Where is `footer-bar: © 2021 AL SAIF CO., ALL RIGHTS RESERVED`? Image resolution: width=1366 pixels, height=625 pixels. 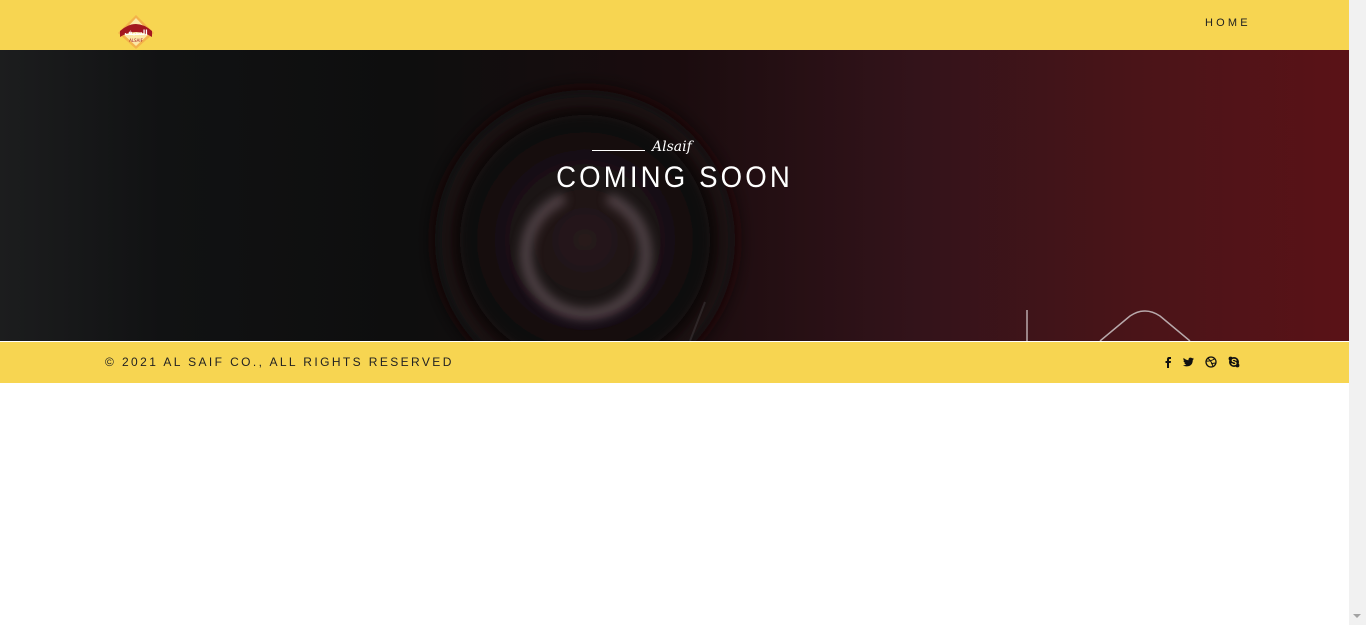 footer-bar: © 2021 AL SAIF CO., ALL RIGHTS RESERVED is located at coordinates (674, 362).